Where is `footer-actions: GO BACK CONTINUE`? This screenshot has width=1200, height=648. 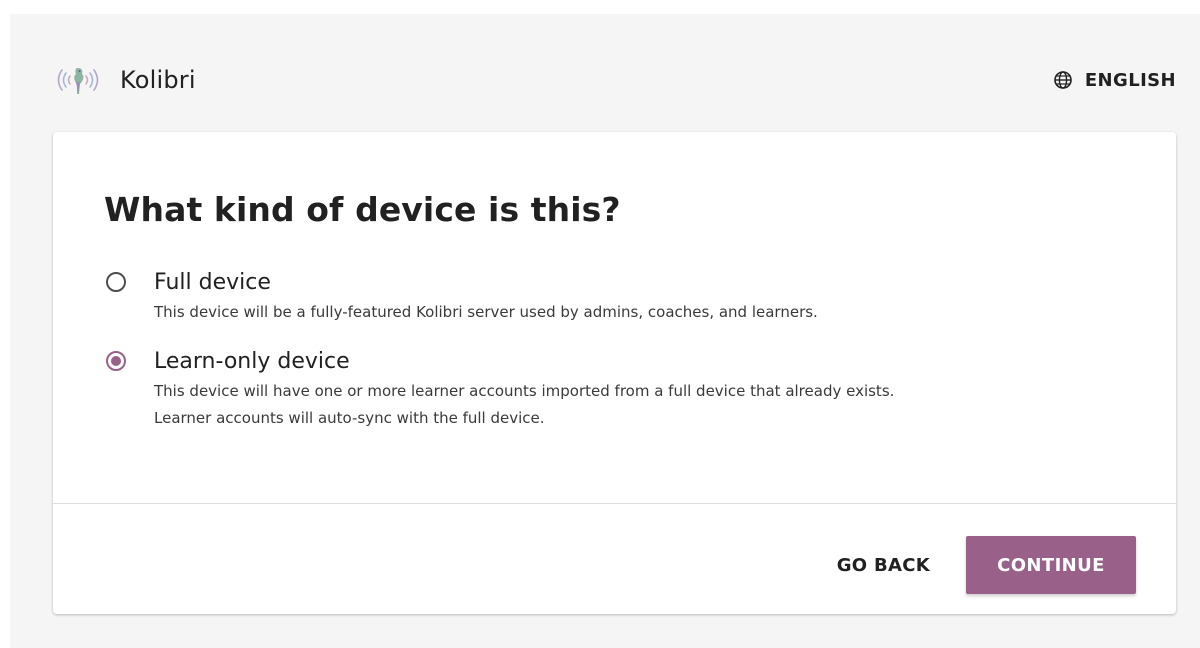
footer-actions: GO BACK CONTINUE is located at coordinates (978, 565).